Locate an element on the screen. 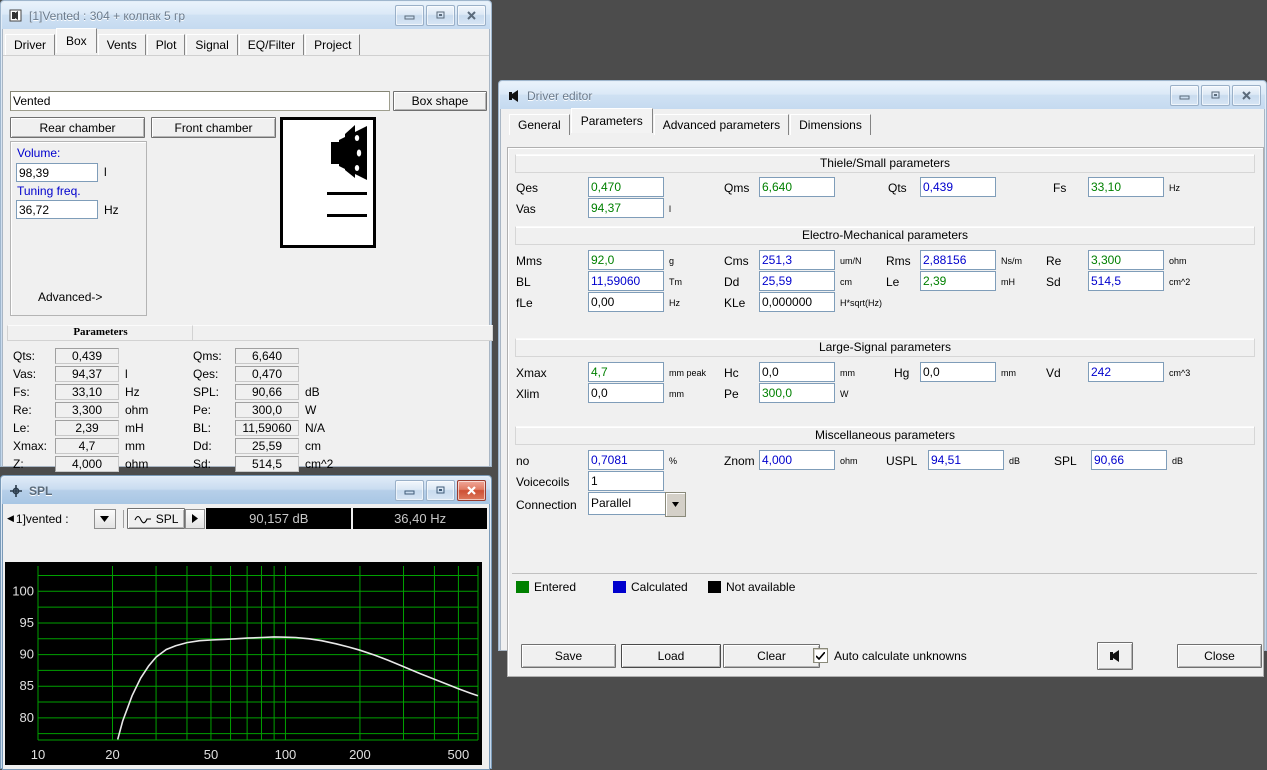  main-window-controls is located at coordinates (441, 15).